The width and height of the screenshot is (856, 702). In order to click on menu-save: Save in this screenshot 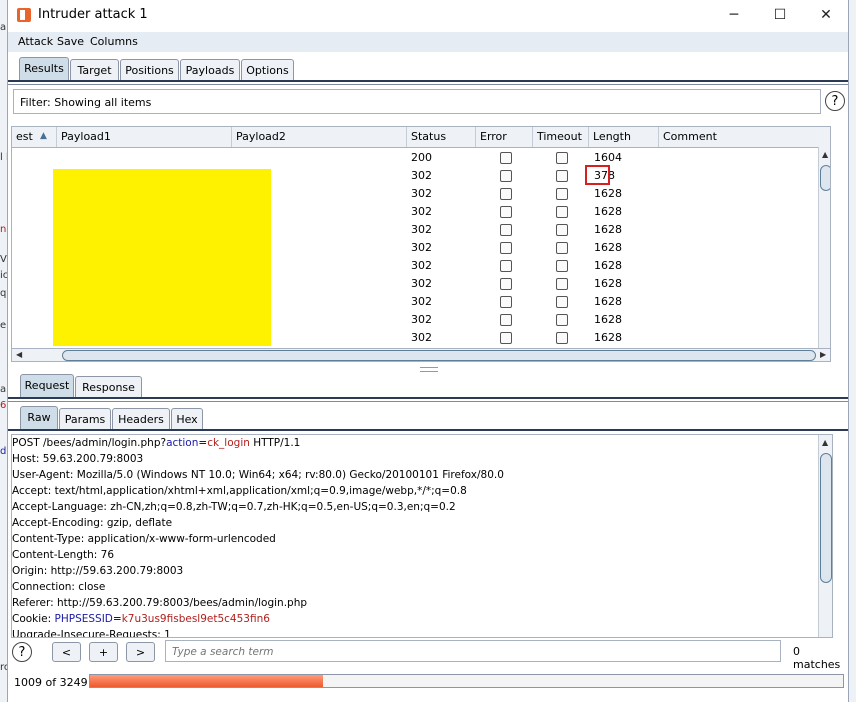, I will do `click(70, 41)`.